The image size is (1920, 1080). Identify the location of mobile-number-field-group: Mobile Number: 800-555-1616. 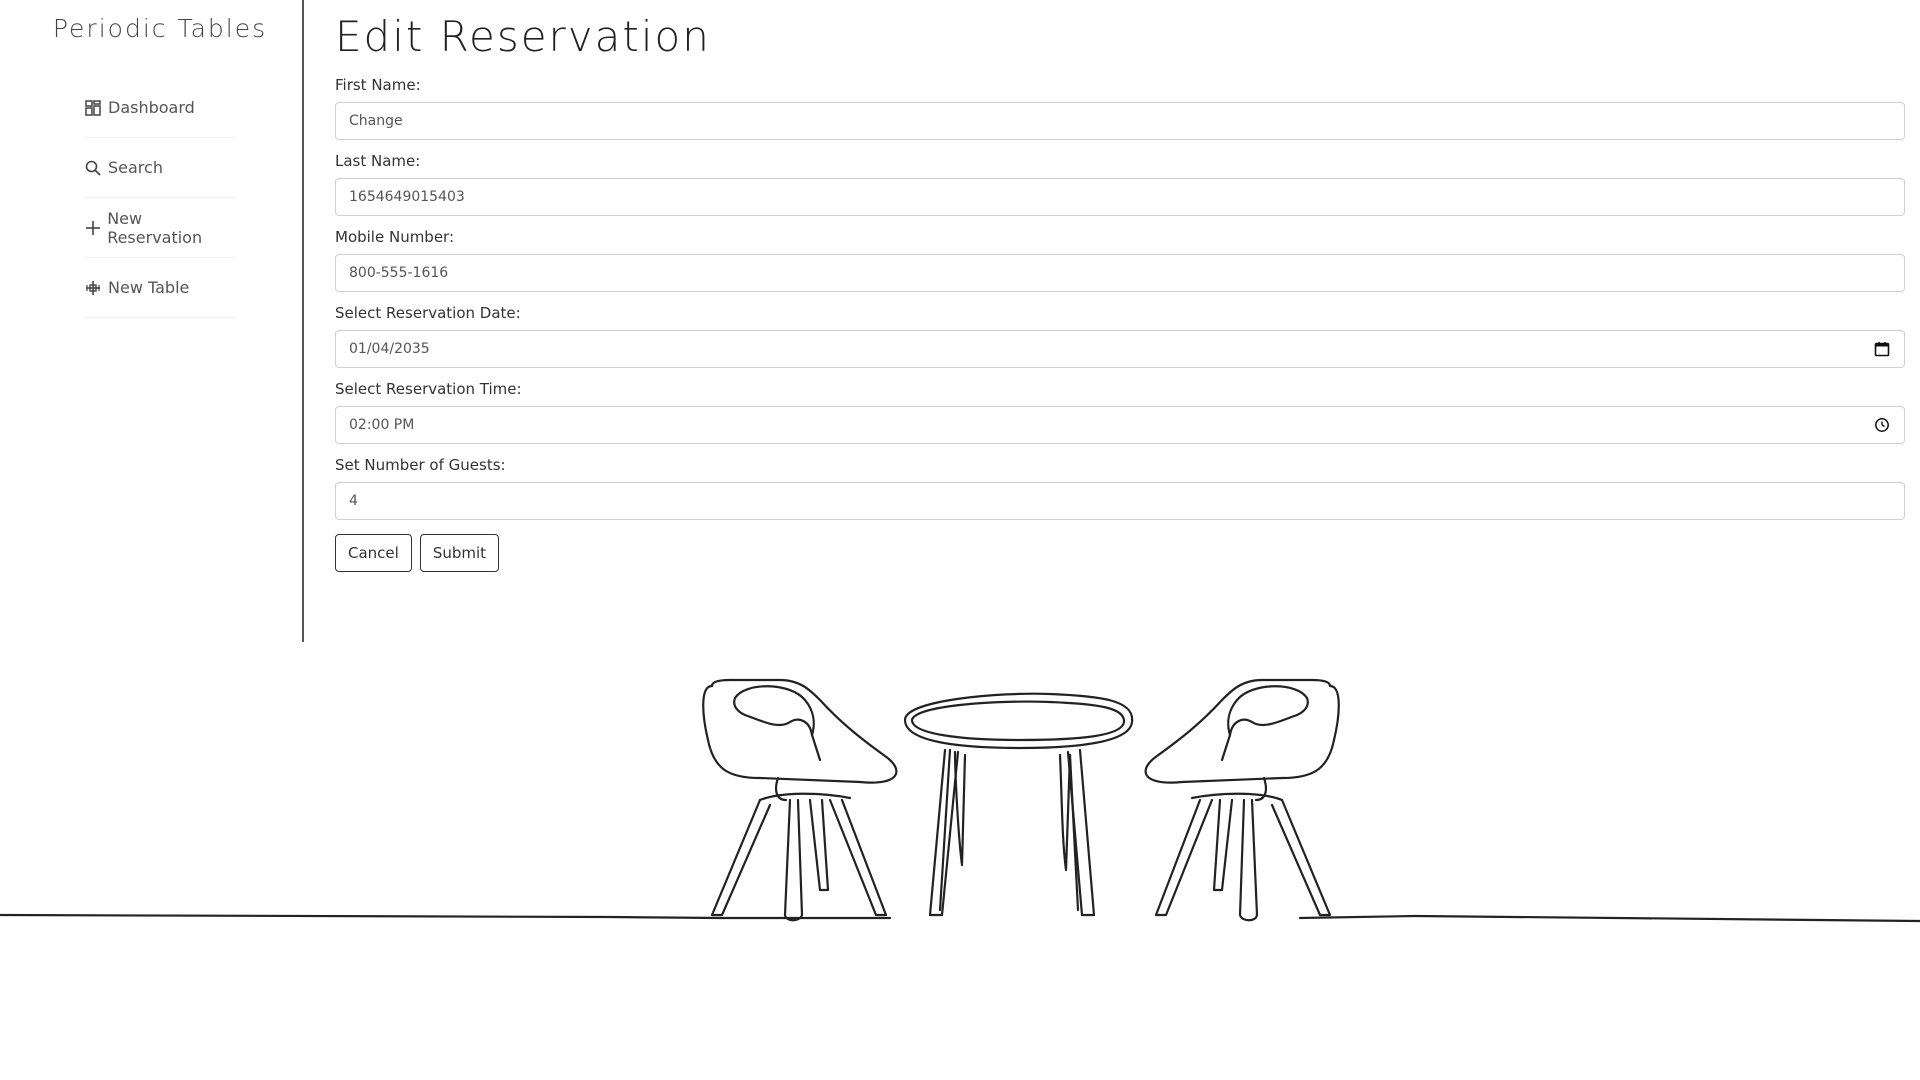
(1120, 259).